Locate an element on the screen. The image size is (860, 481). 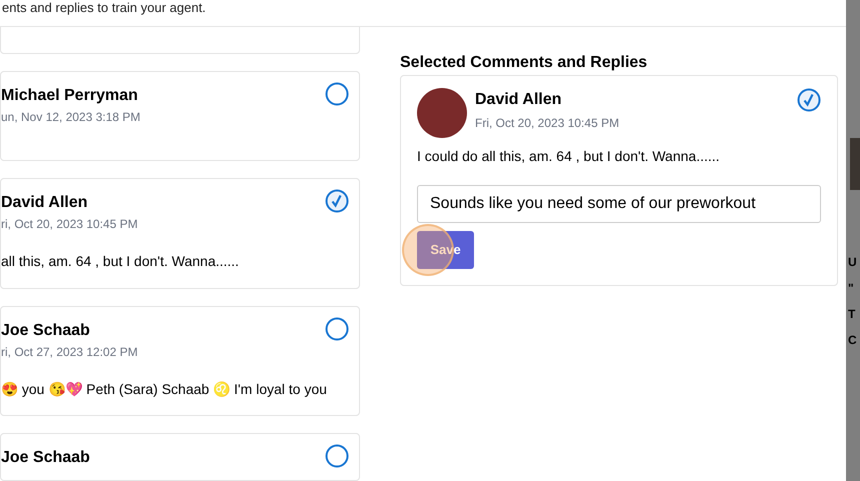
avatar is located at coordinates (442, 113).